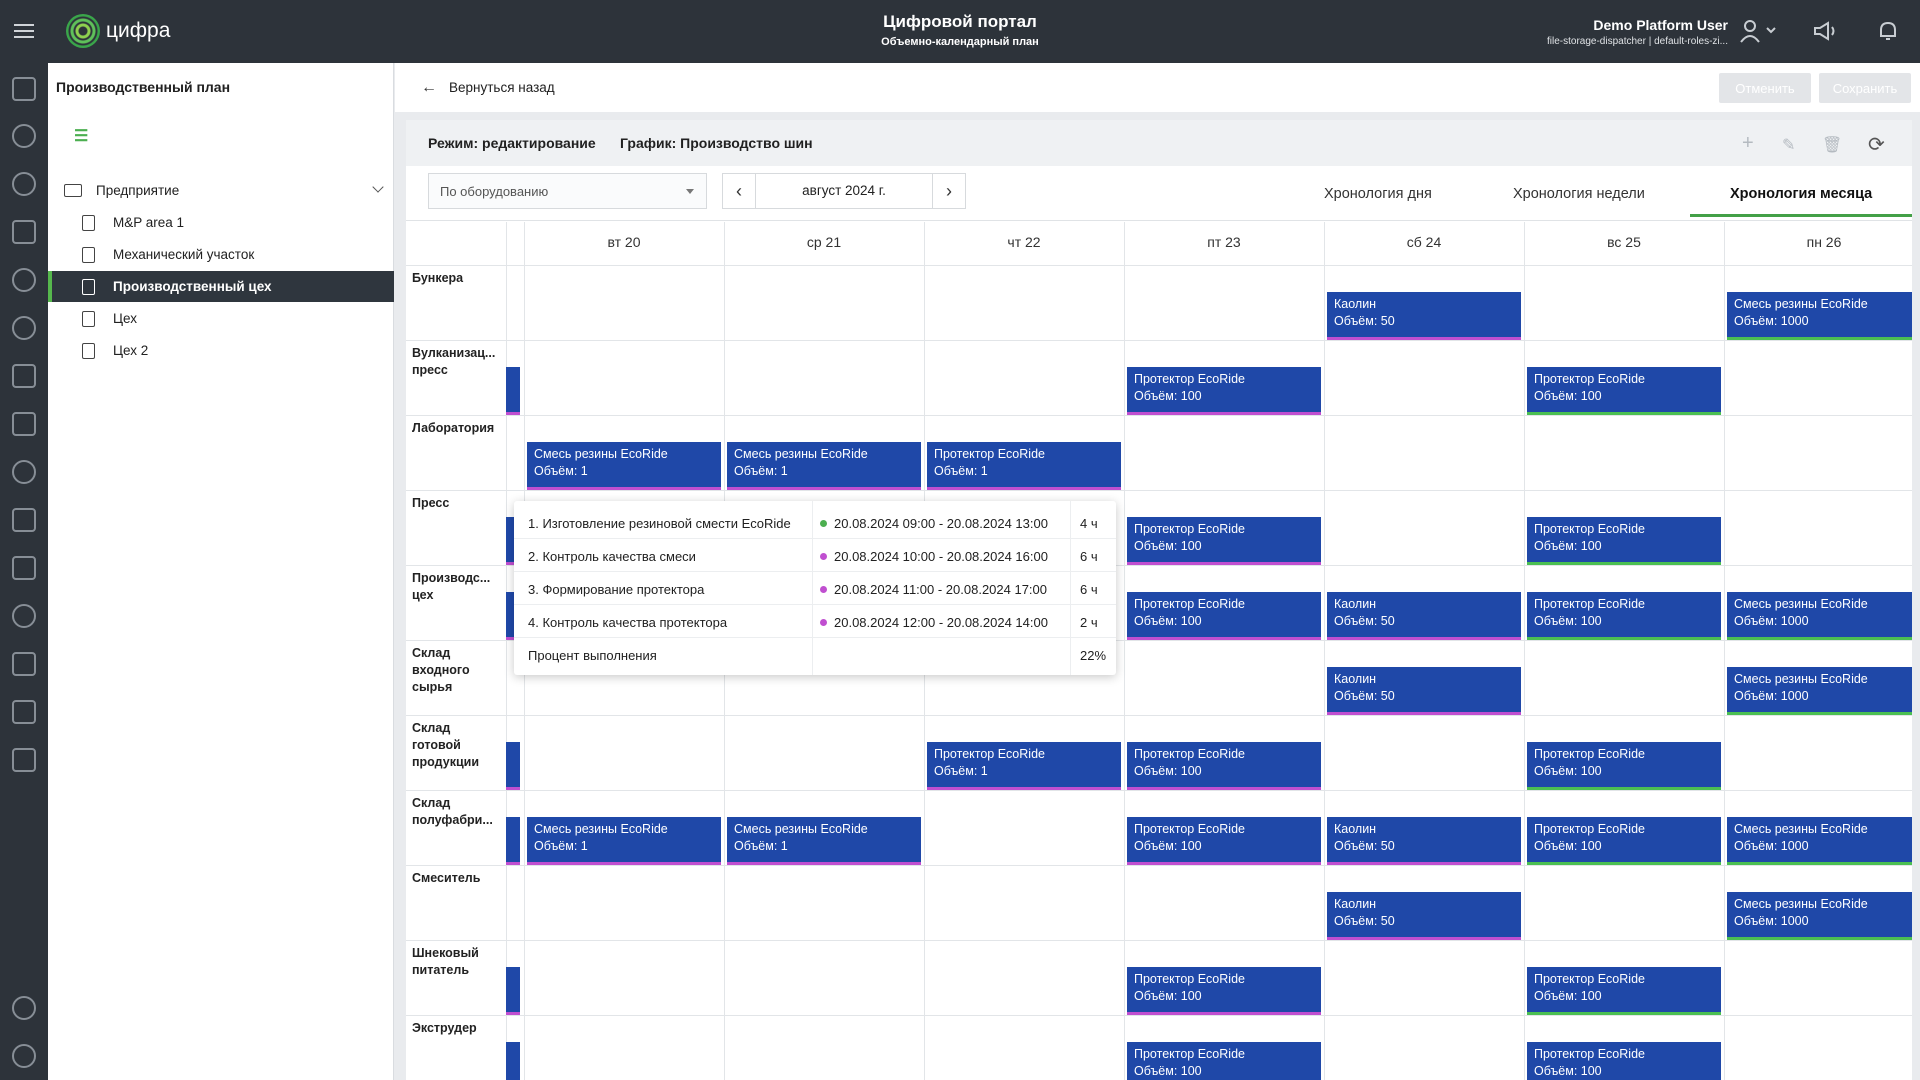 The height and width of the screenshot is (1080, 1920). What do you see at coordinates (24, 424) in the screenshot?
I see `list-icon` at bounding box center [24, 424].